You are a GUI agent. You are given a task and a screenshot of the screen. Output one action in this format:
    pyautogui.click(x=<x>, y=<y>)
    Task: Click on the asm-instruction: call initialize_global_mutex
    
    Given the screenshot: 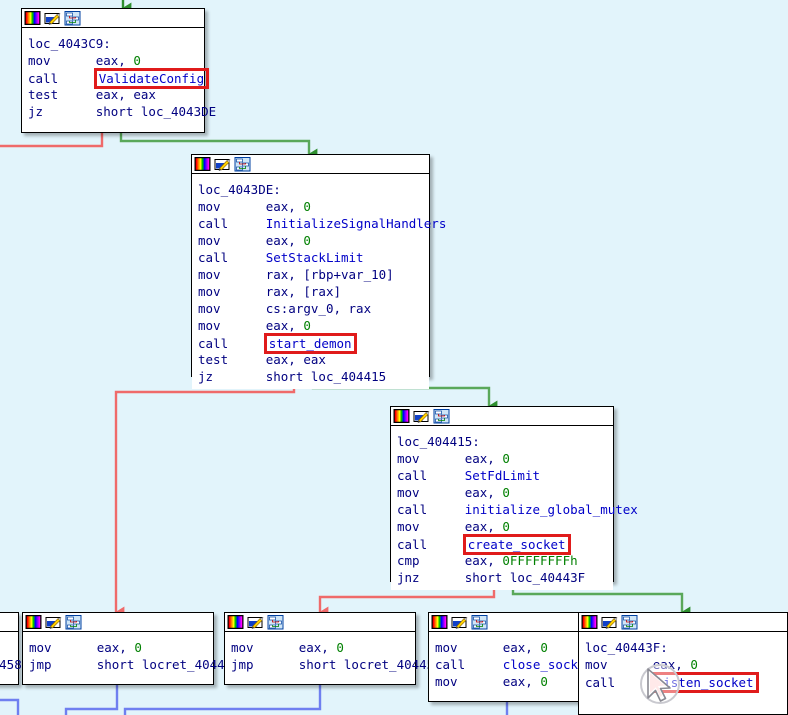 What is the action you would take?
    pyautogui.click(x=517, y=509)
    